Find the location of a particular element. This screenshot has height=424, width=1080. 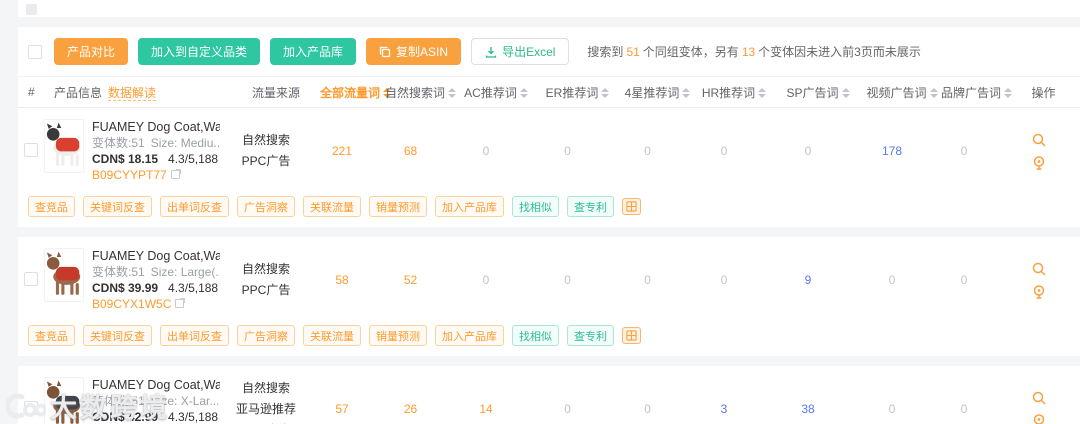

ac-words-value: 0 is located at coordinates (486, 280).